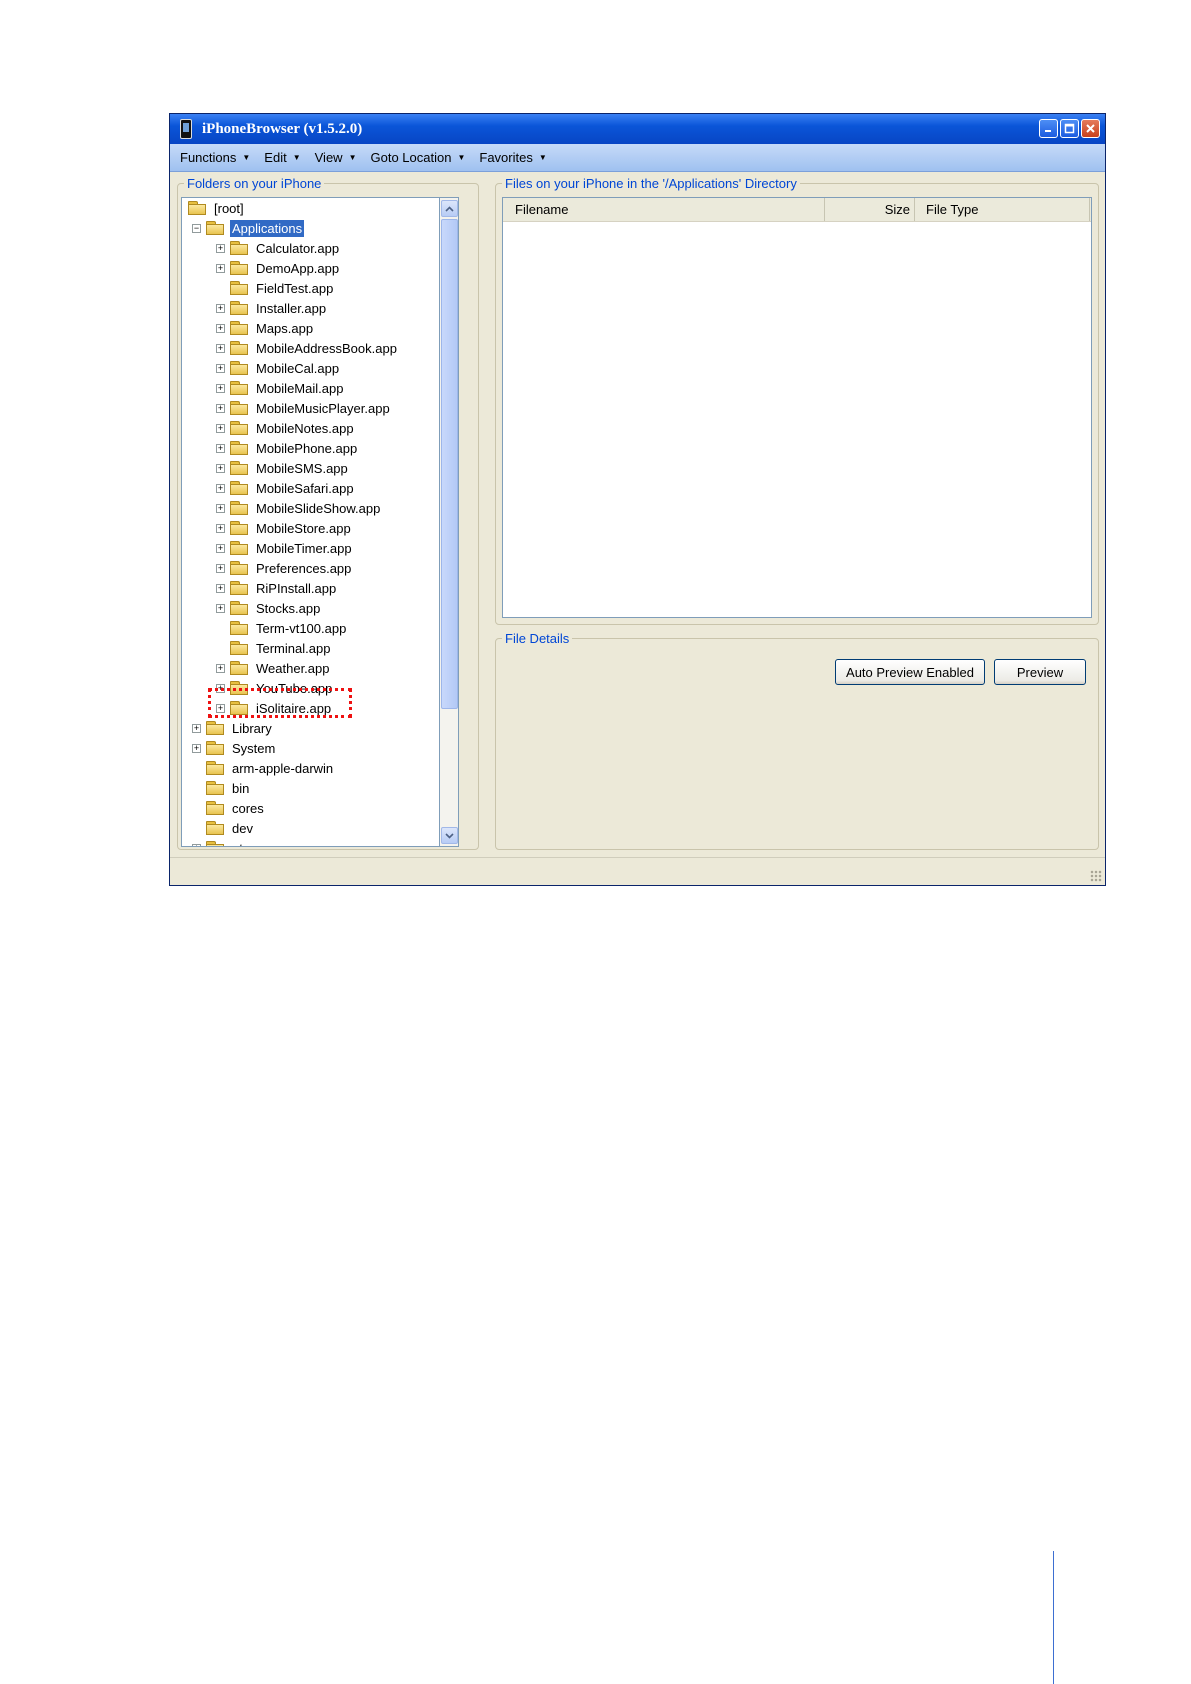 This screenshot has width=1191, height=1684. What do you see at coordinates (223, 828) in the screenshot?
I see `tree-item: dev` at bounding box center [223, 828].